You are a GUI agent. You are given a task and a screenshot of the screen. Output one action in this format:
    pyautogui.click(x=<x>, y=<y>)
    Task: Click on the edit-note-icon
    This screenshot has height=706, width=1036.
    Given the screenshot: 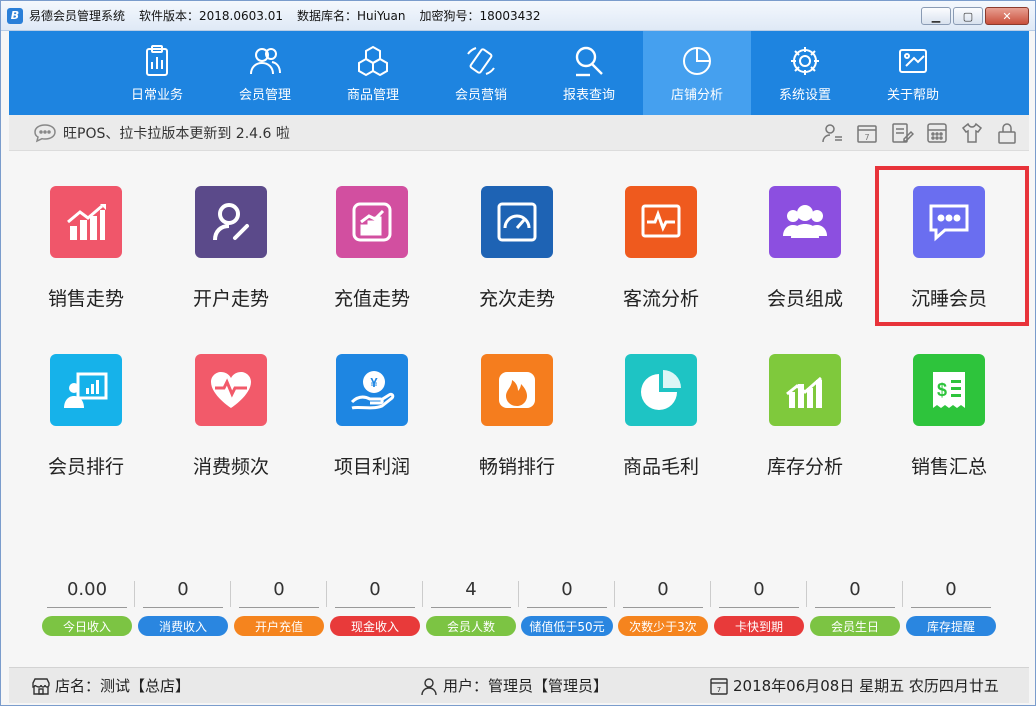 What is the action you would take?
    pyautogui.click(x=902, y=133)
    